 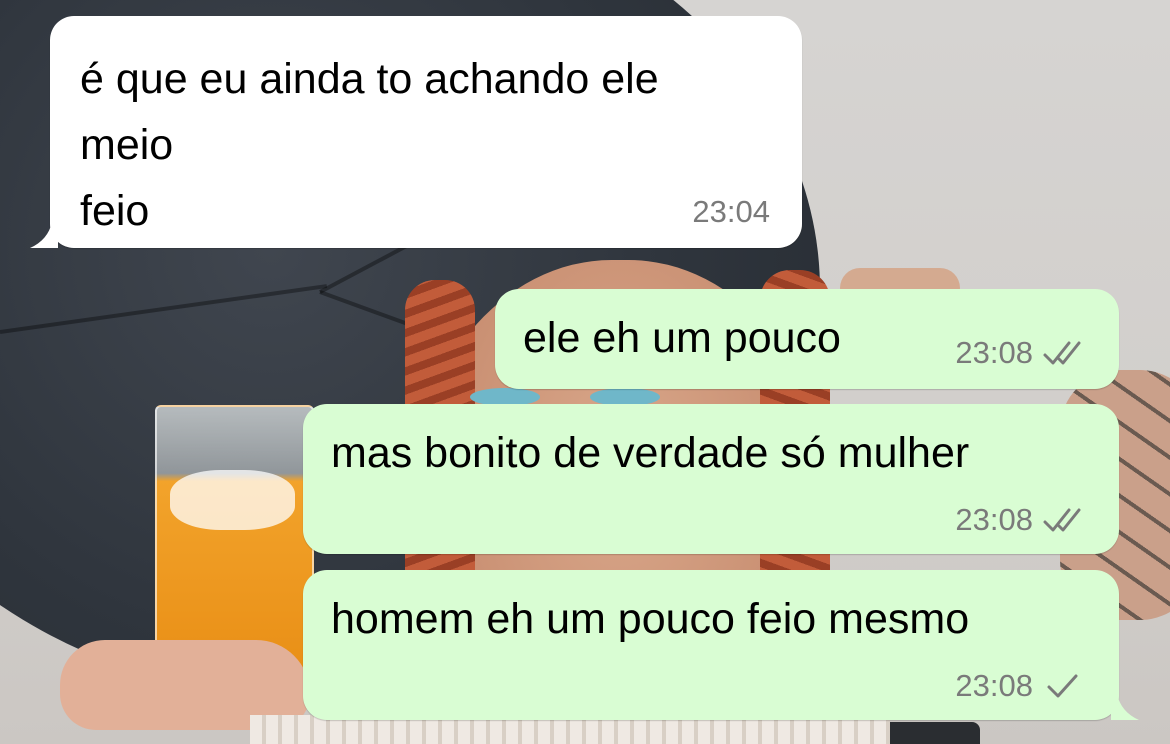 I want to click on message-text: mas bonito de verdade só mulher, so click(x=650, y=453).